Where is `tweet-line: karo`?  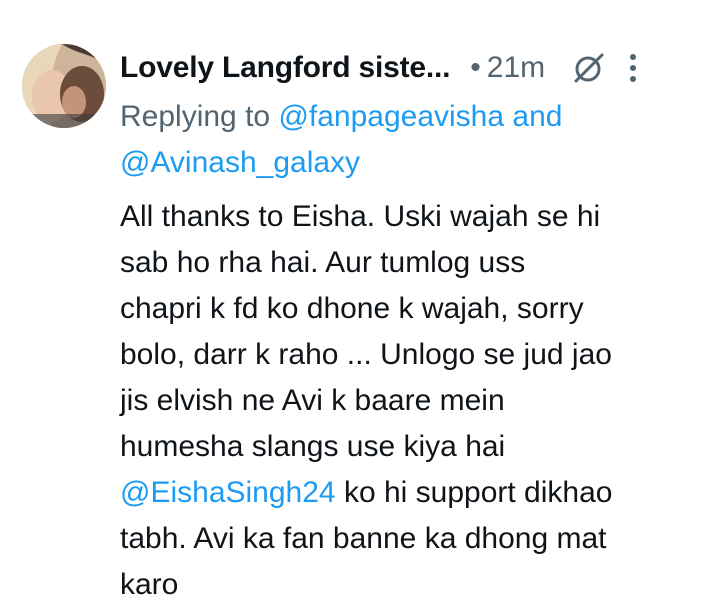 tweet-line: karo is located at coordinates (149, 584).